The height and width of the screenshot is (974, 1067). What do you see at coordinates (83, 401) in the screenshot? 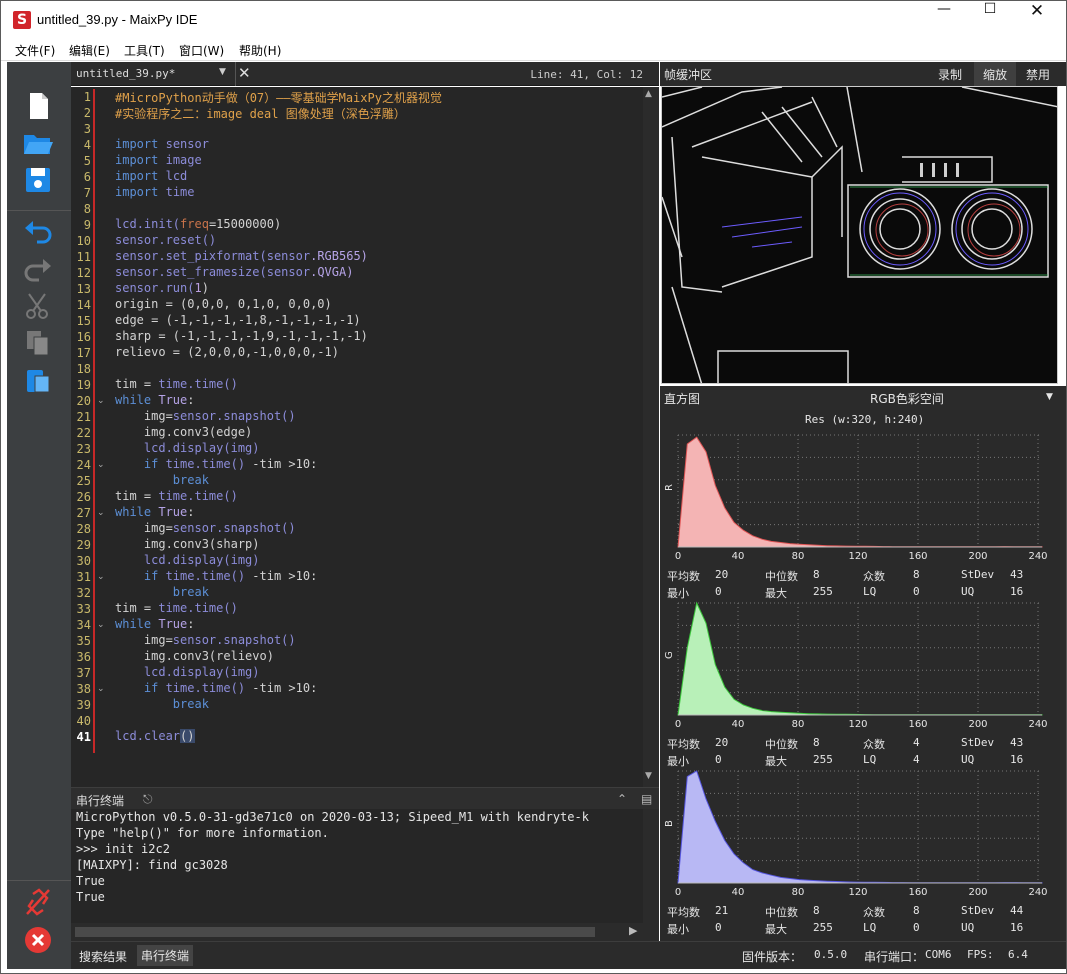
I see `line-number: 20` at bounding box center [83, 401].